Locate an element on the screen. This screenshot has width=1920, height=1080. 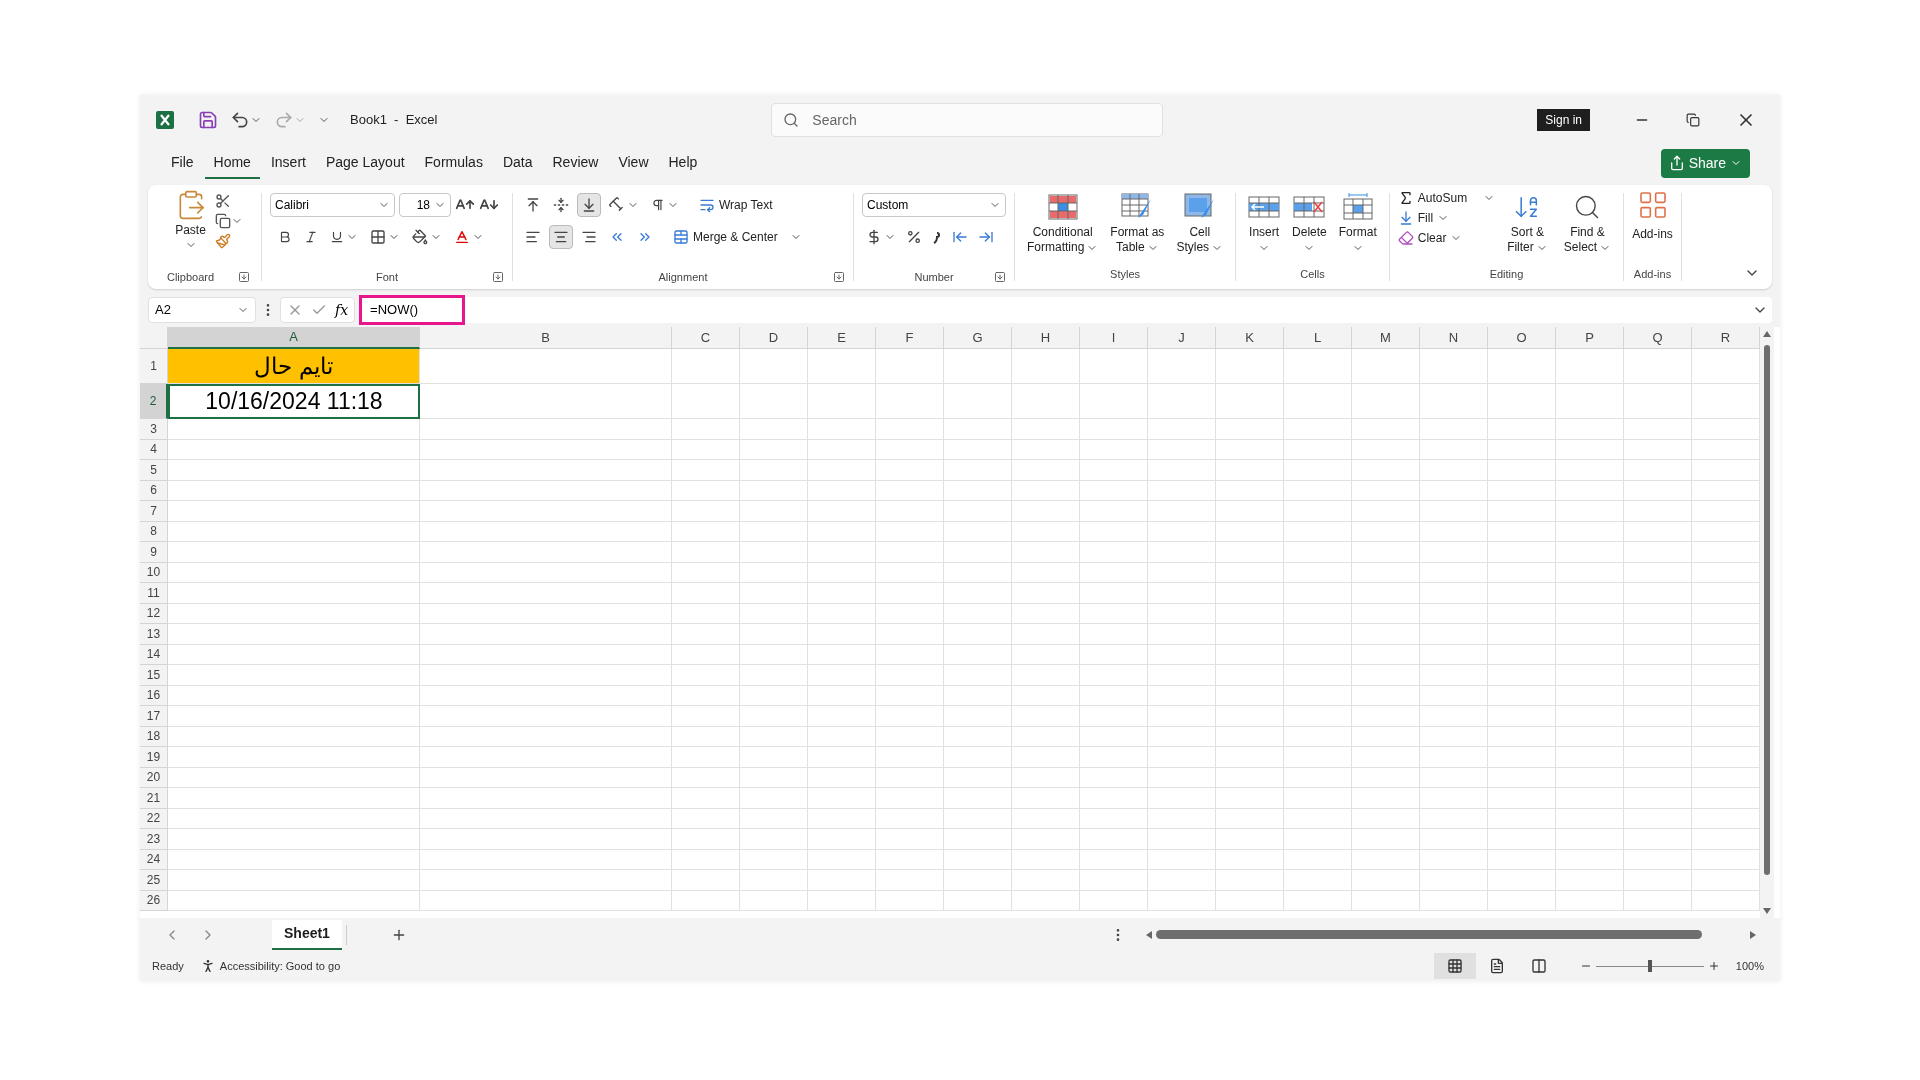
column-header: B is located at coordinates (546, 338).